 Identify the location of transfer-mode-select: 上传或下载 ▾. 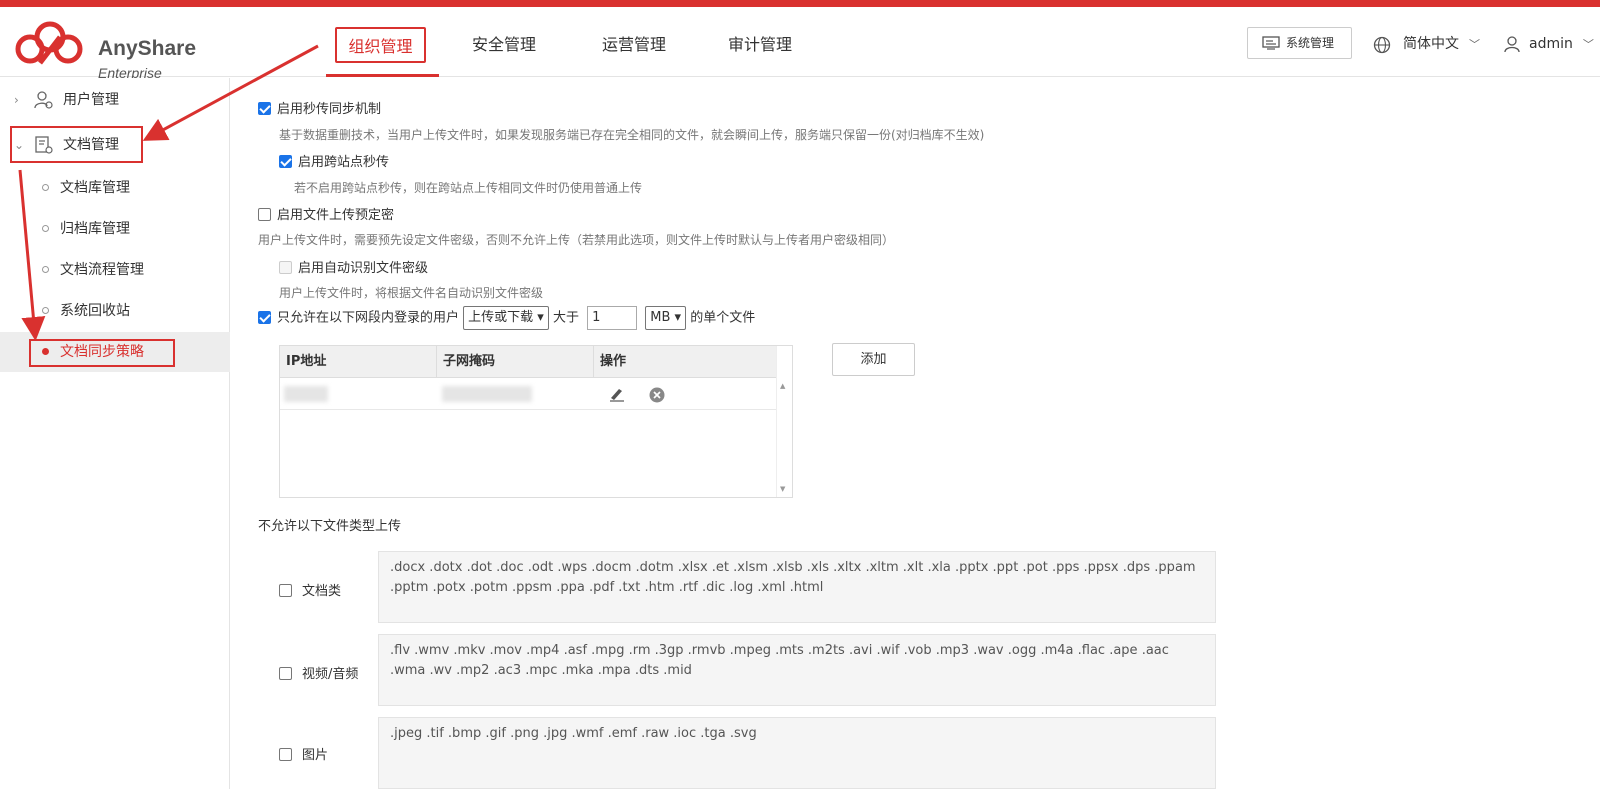
(506, 318).